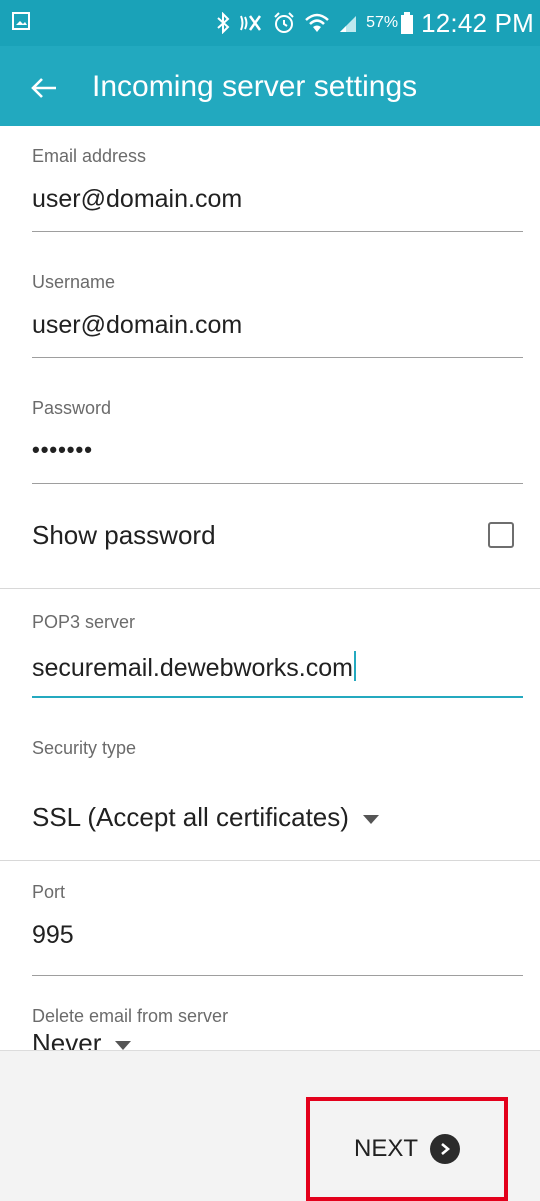 The width and height of the screenshot is (540, 1201). I want to click on mute-icon, so click(251, 23).